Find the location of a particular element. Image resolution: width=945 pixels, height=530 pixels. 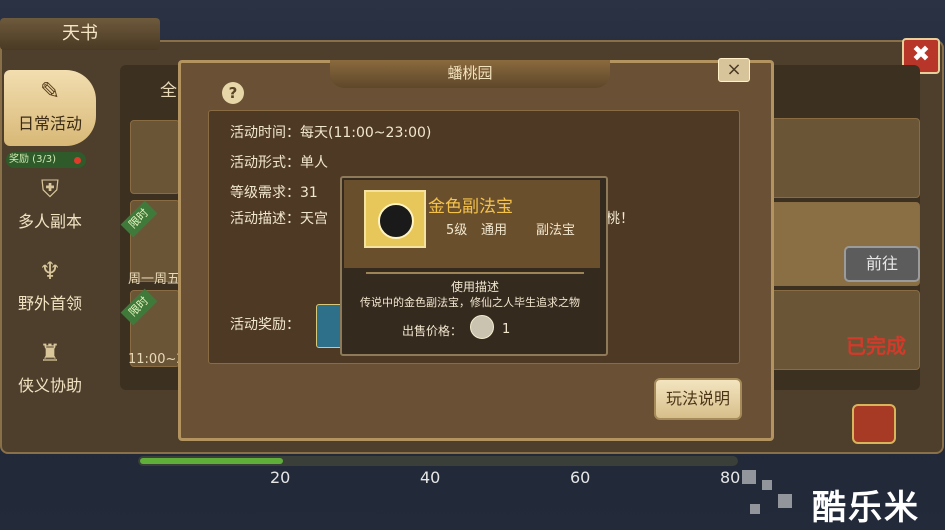

item-level: 5级 is located at coordinates (457, 230).